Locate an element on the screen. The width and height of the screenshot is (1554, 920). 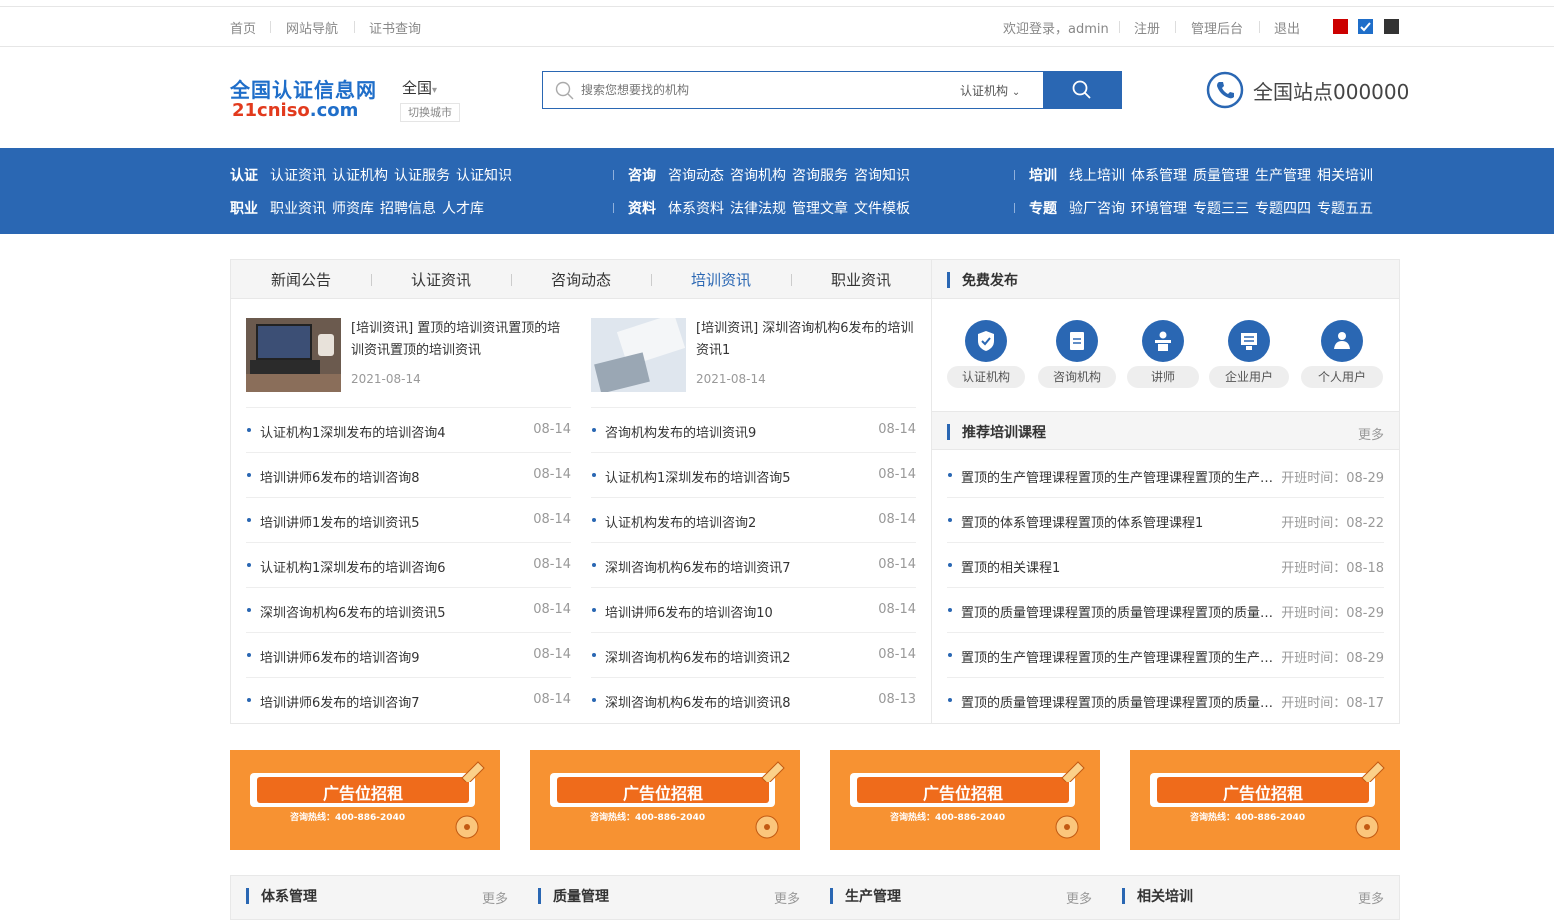
list-item: 培训讲师6发布的培训咨询8 08-14 is located at coordinates (408, 475).